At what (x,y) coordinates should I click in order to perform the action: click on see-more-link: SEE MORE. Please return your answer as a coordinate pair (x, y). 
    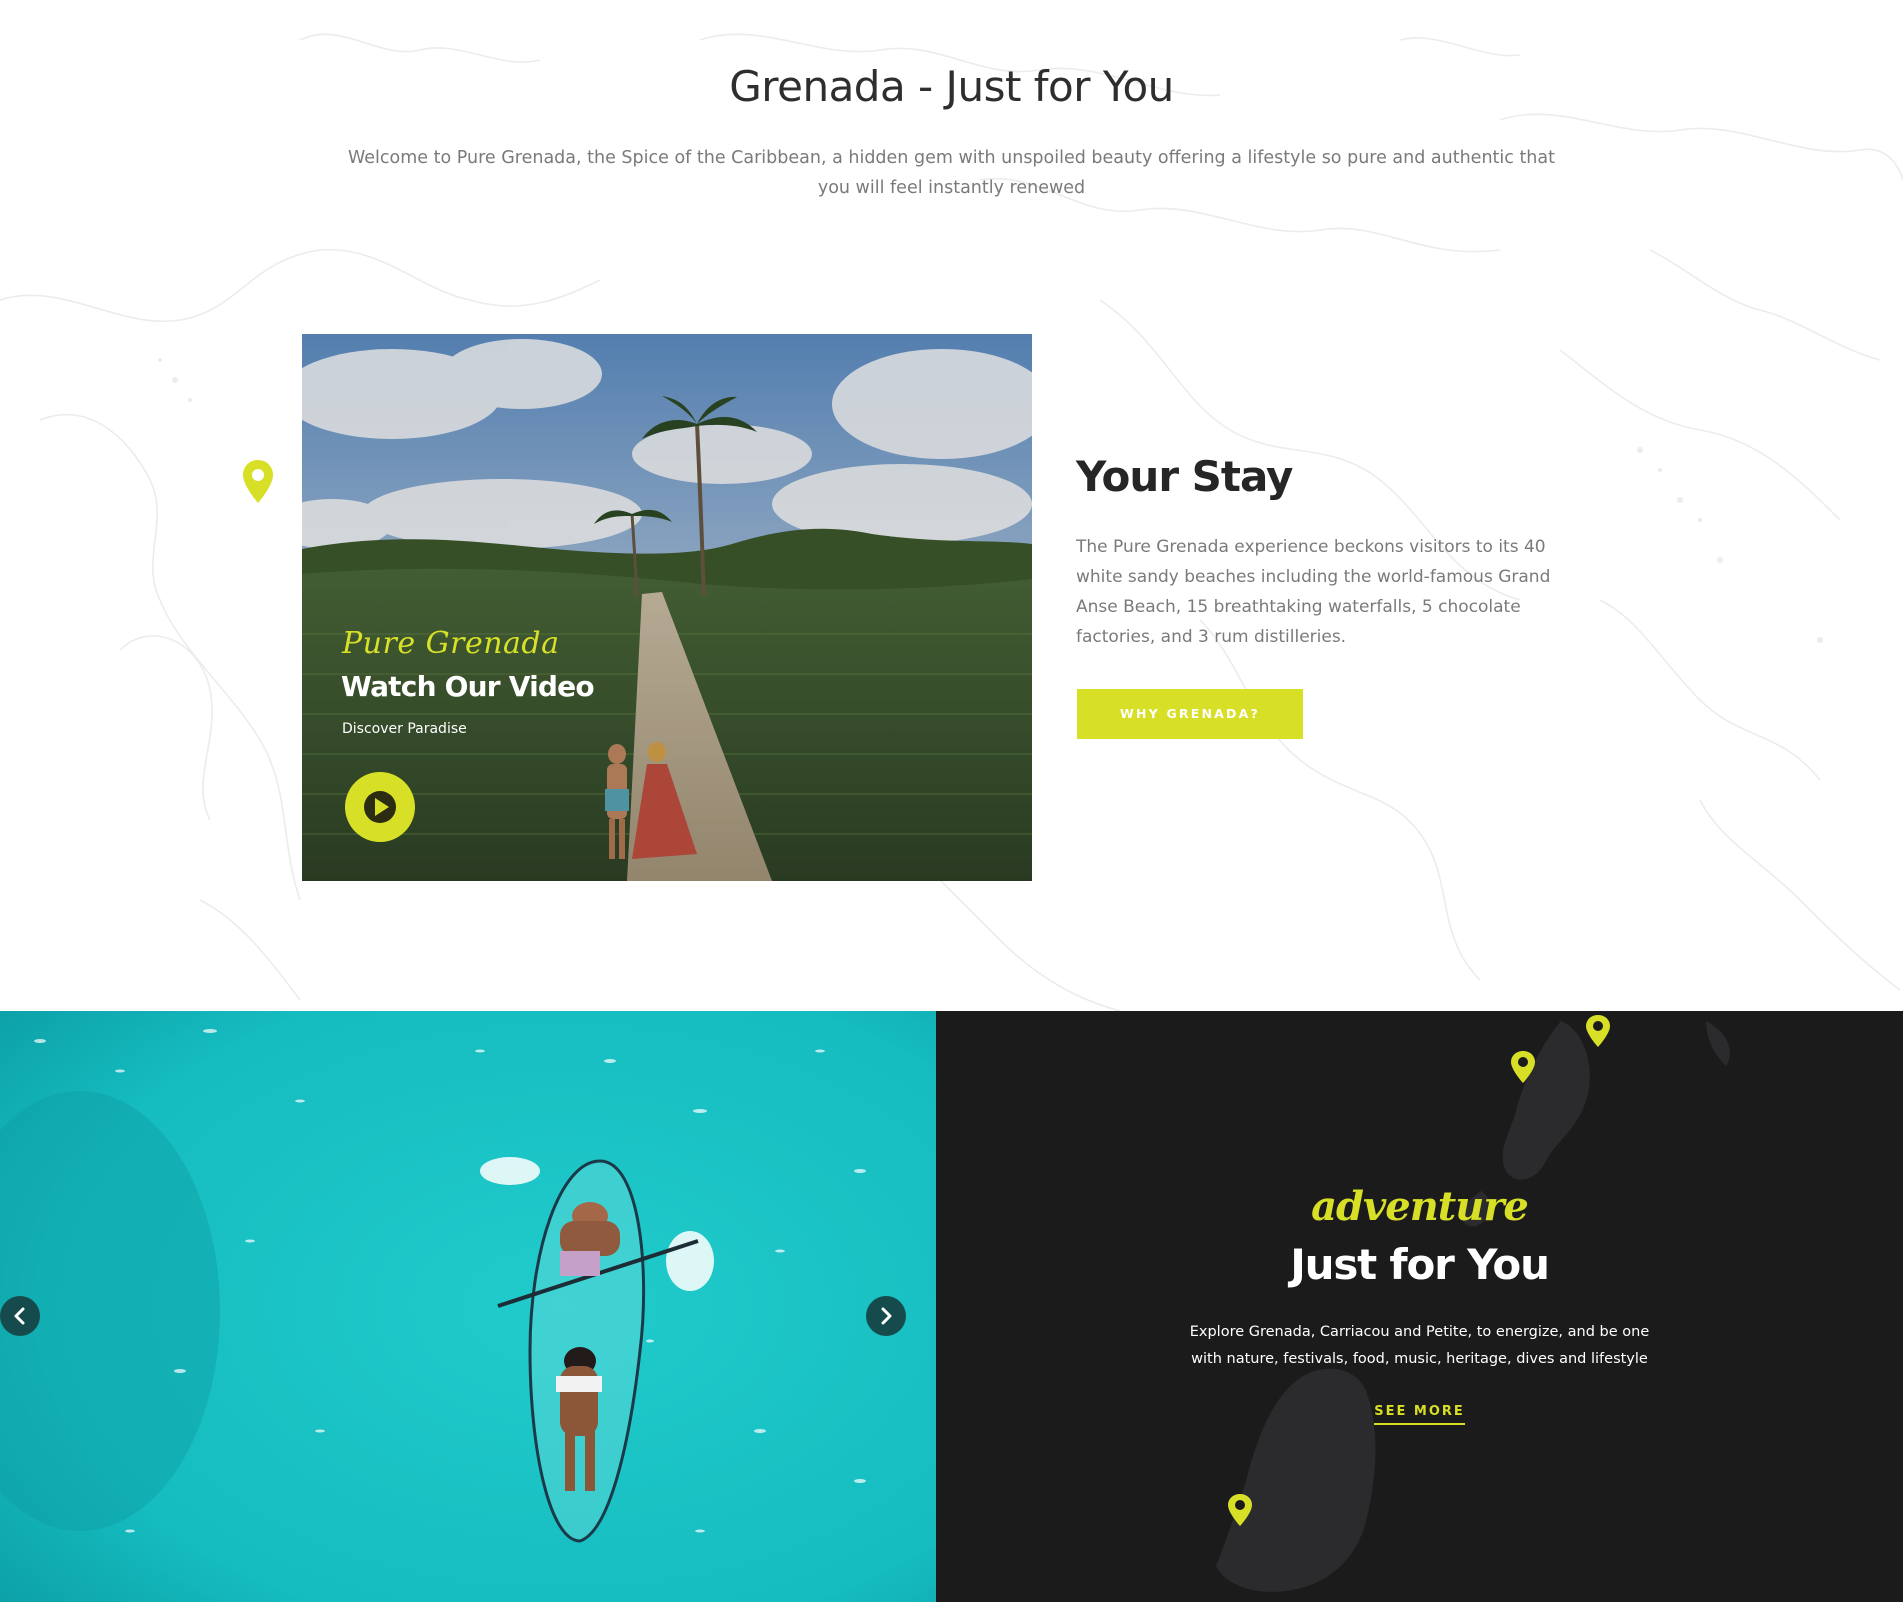
    Looking at the image, I should click on (1419, 1413).